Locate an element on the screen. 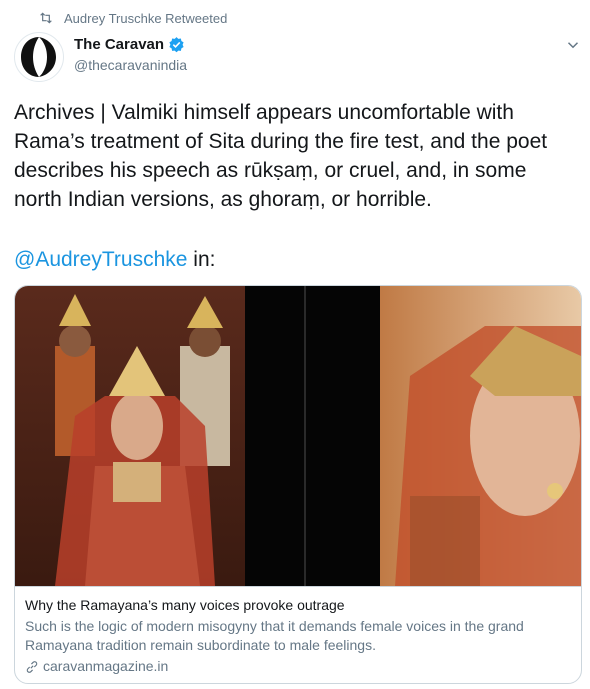 This screenshot has height=689, width=590. mention-suffix: in: is located at coordinates (201, 259).